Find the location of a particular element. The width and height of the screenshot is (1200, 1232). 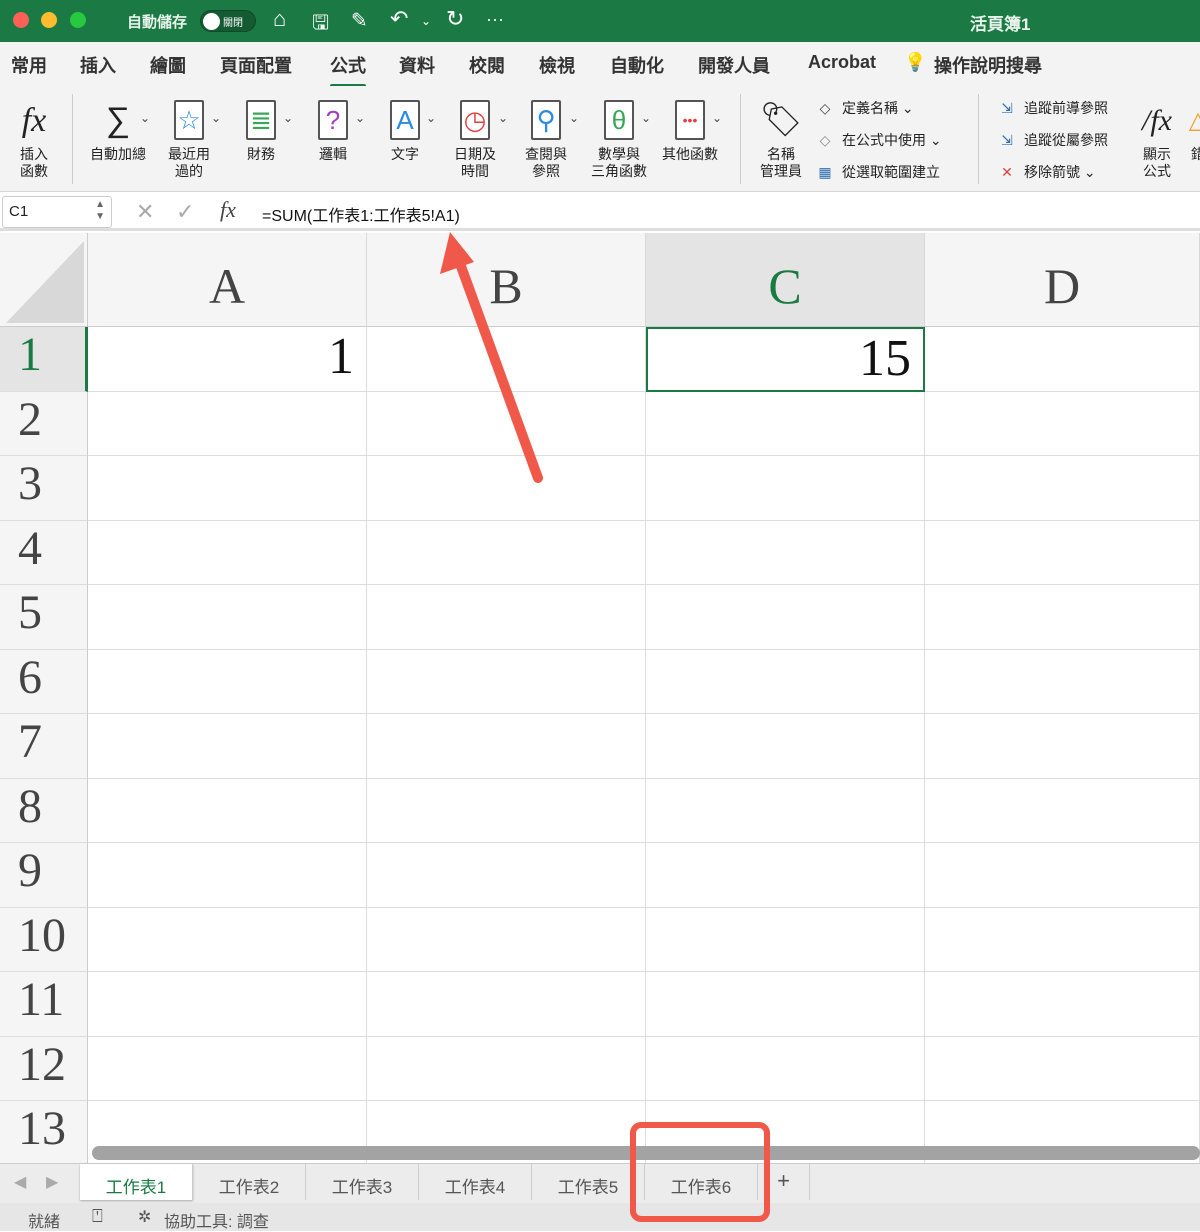

cell-a8 is located at coordinates (227, 810).